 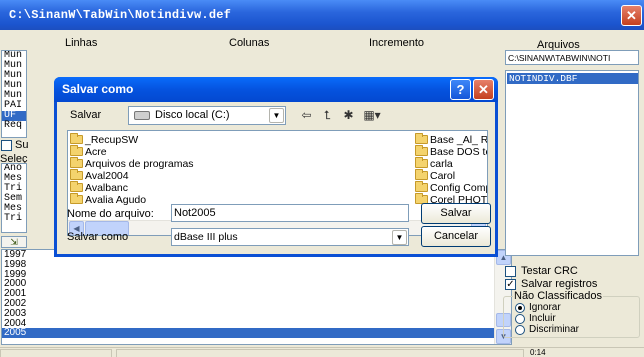 What do you see at coordinates (348, 115) in the screenshot?
I see `new-folder-icon: ✱` at bounding box center [348, 115].